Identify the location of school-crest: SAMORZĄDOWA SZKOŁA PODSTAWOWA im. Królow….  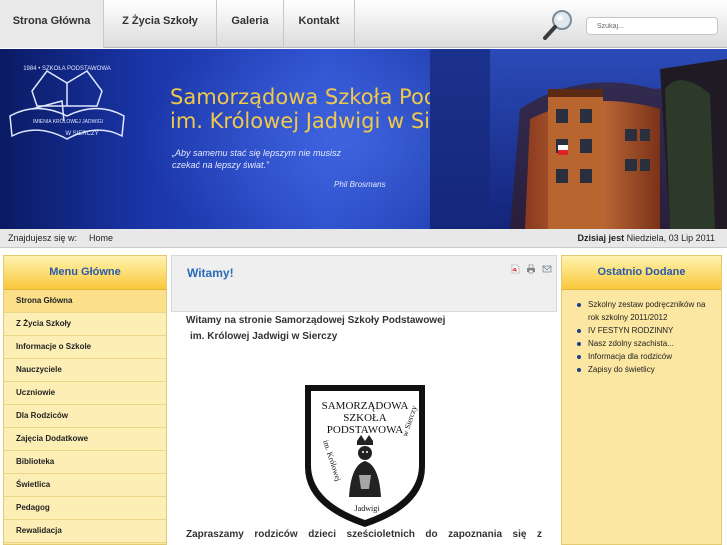
(365, 456).